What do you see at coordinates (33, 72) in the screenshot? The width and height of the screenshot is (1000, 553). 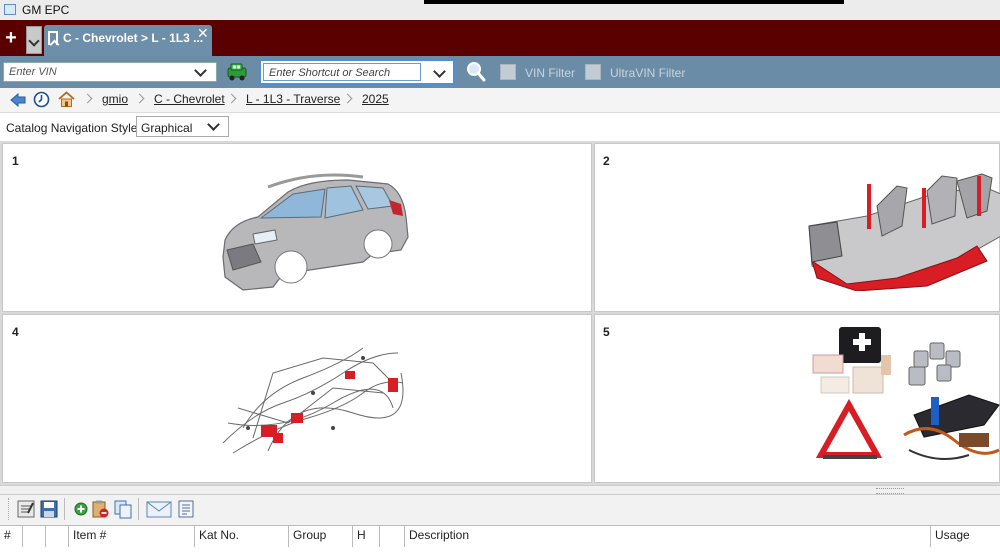 I see `vin-placeholder: Enter VIN` at bounding box center [33, 72].